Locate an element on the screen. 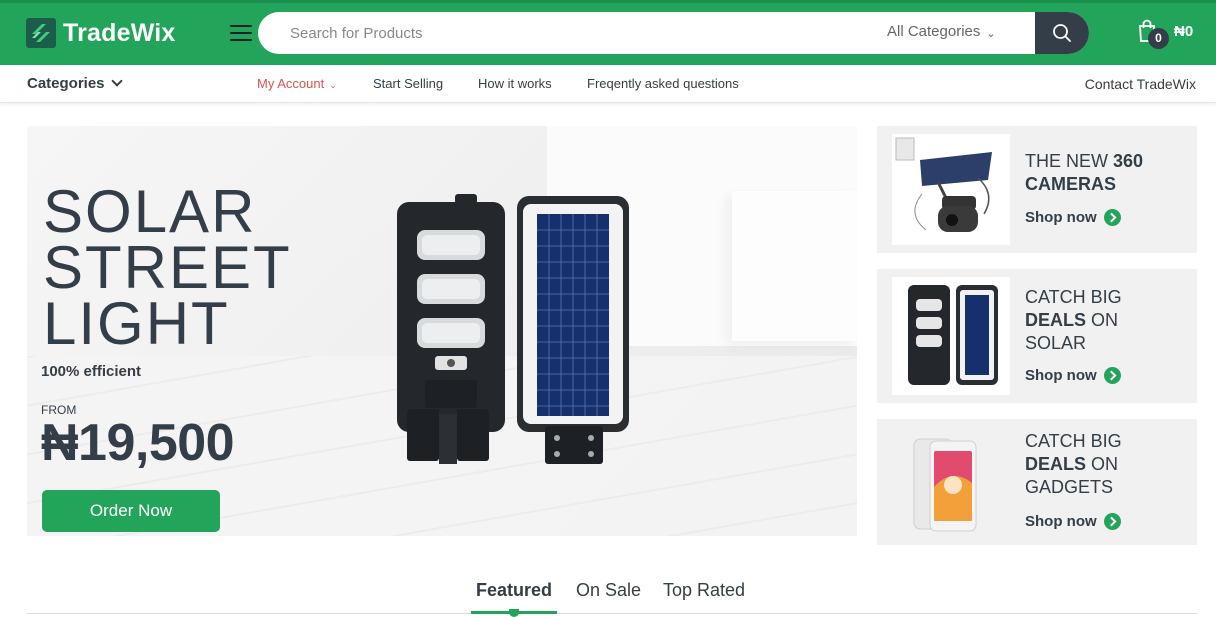 The height and width of the screenshot is (617, 1216). hero-price: ₦19,500 is located at coordinates (138, 443).